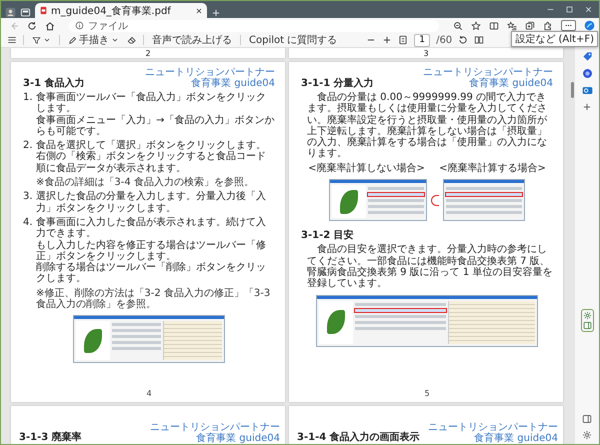 Image resolution: width=600 pixels, height=445 pixels. What do you see at coordinates (587, 435) in the screenshot?
I see `settings-icon` at bounding box center [587, 435].